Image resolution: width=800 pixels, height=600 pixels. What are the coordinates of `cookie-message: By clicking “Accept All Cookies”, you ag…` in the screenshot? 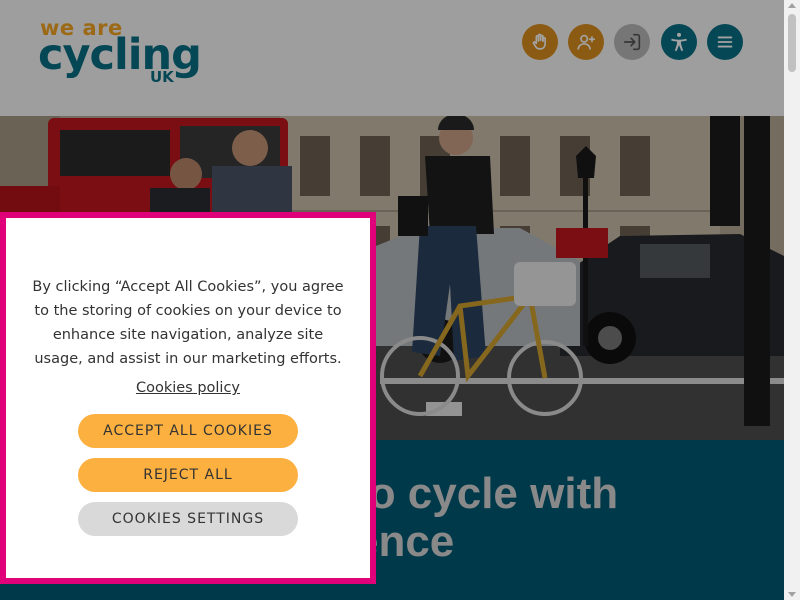 It's located at (188, 323).